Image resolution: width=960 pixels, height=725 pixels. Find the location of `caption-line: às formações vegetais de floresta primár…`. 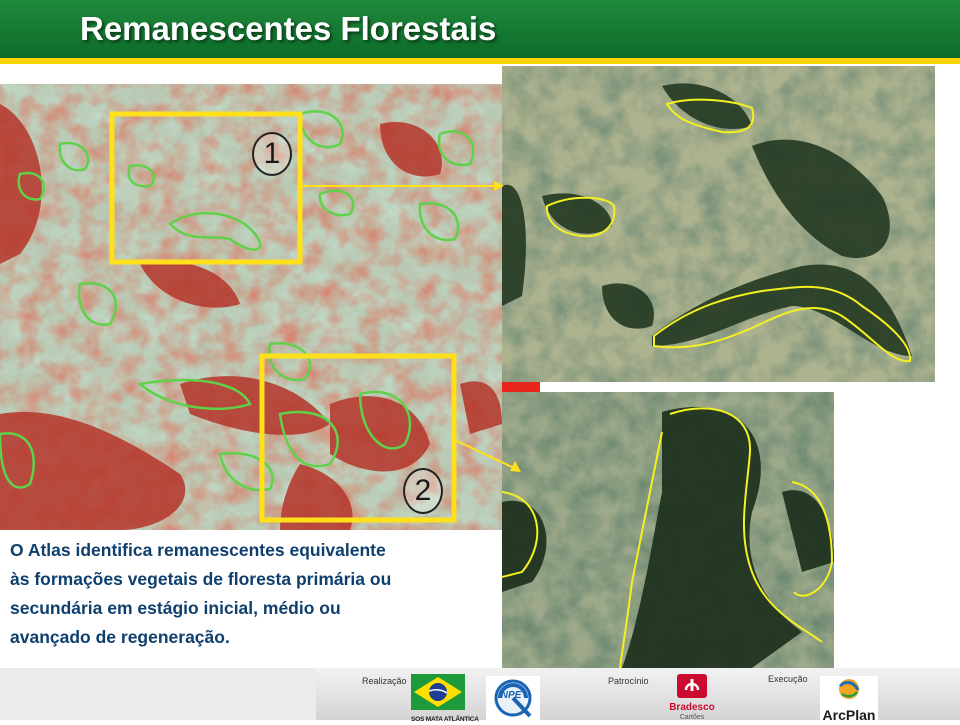

caption-line: às formações vegetais de floresta primár… is located at coordinates (201, 579).